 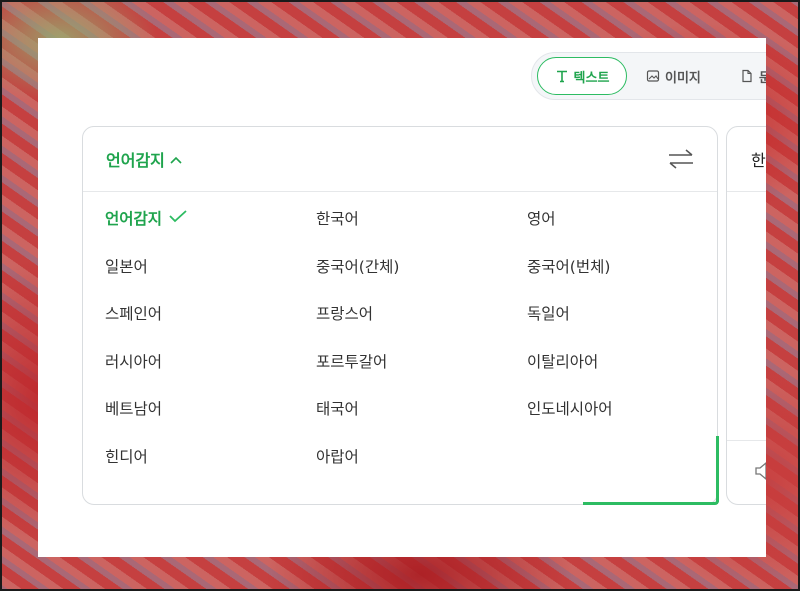 I want to click on image-icon, so click(x=653, y=76).